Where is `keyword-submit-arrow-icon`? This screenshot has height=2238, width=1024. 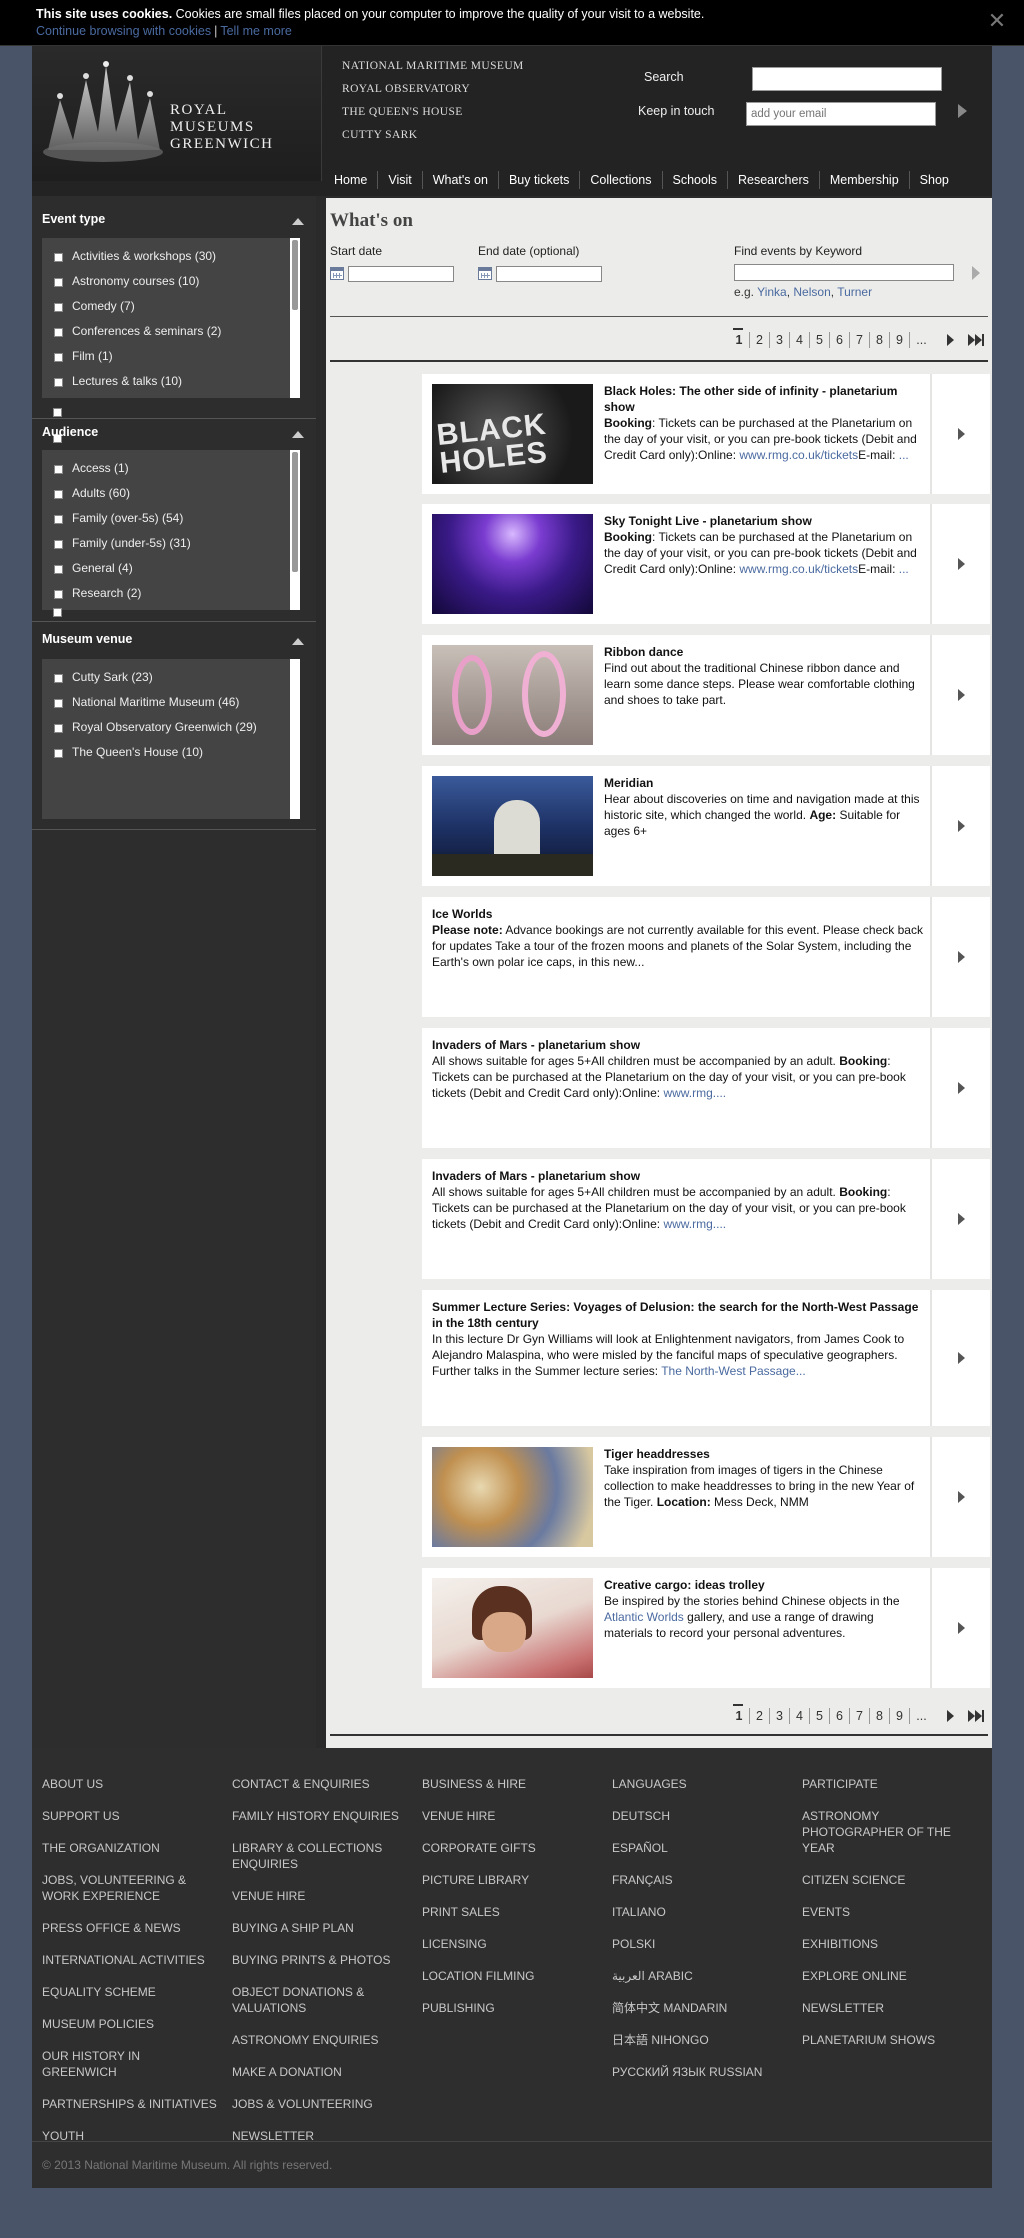
keyword-submit-arrow-icon is located at coordinates (976, 273).